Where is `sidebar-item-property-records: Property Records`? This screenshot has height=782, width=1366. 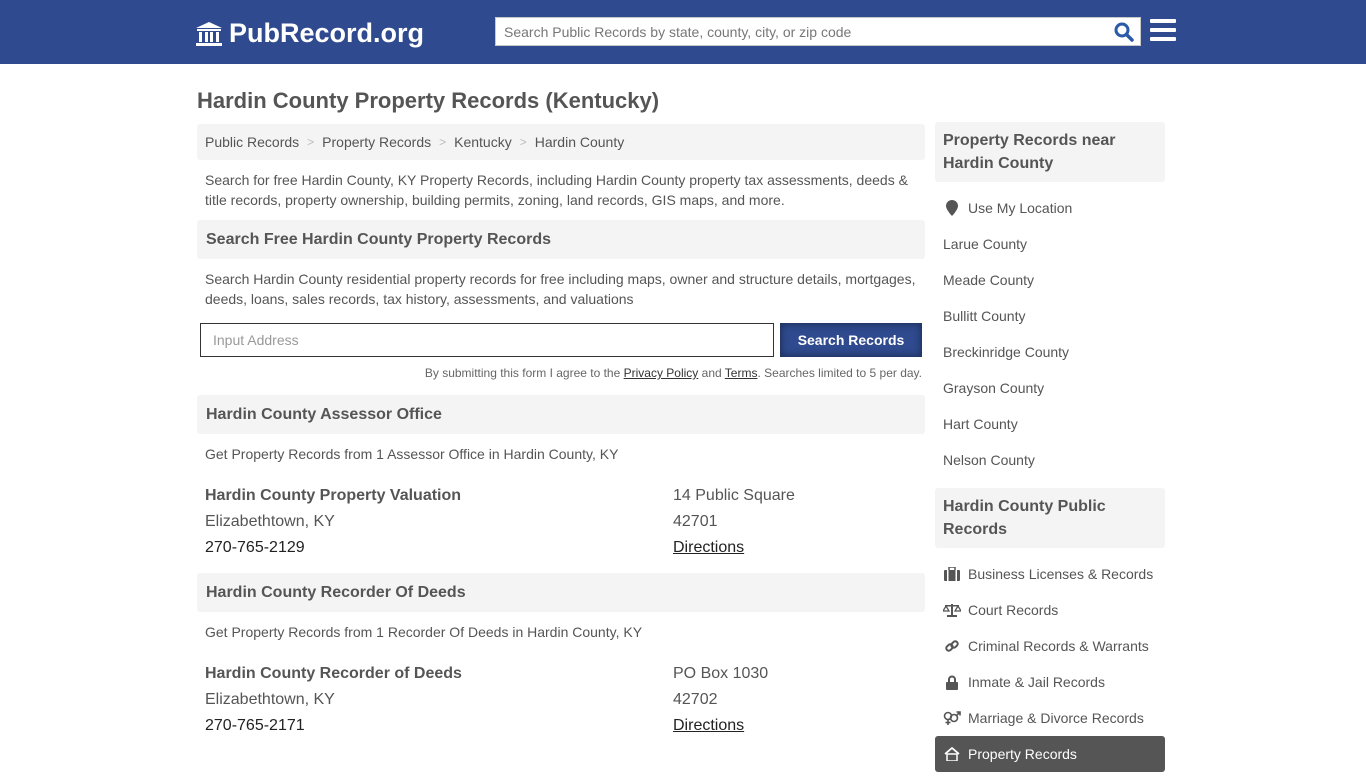
sidebar-item-property-records: Property Records is located at coordinates (1050, 754).